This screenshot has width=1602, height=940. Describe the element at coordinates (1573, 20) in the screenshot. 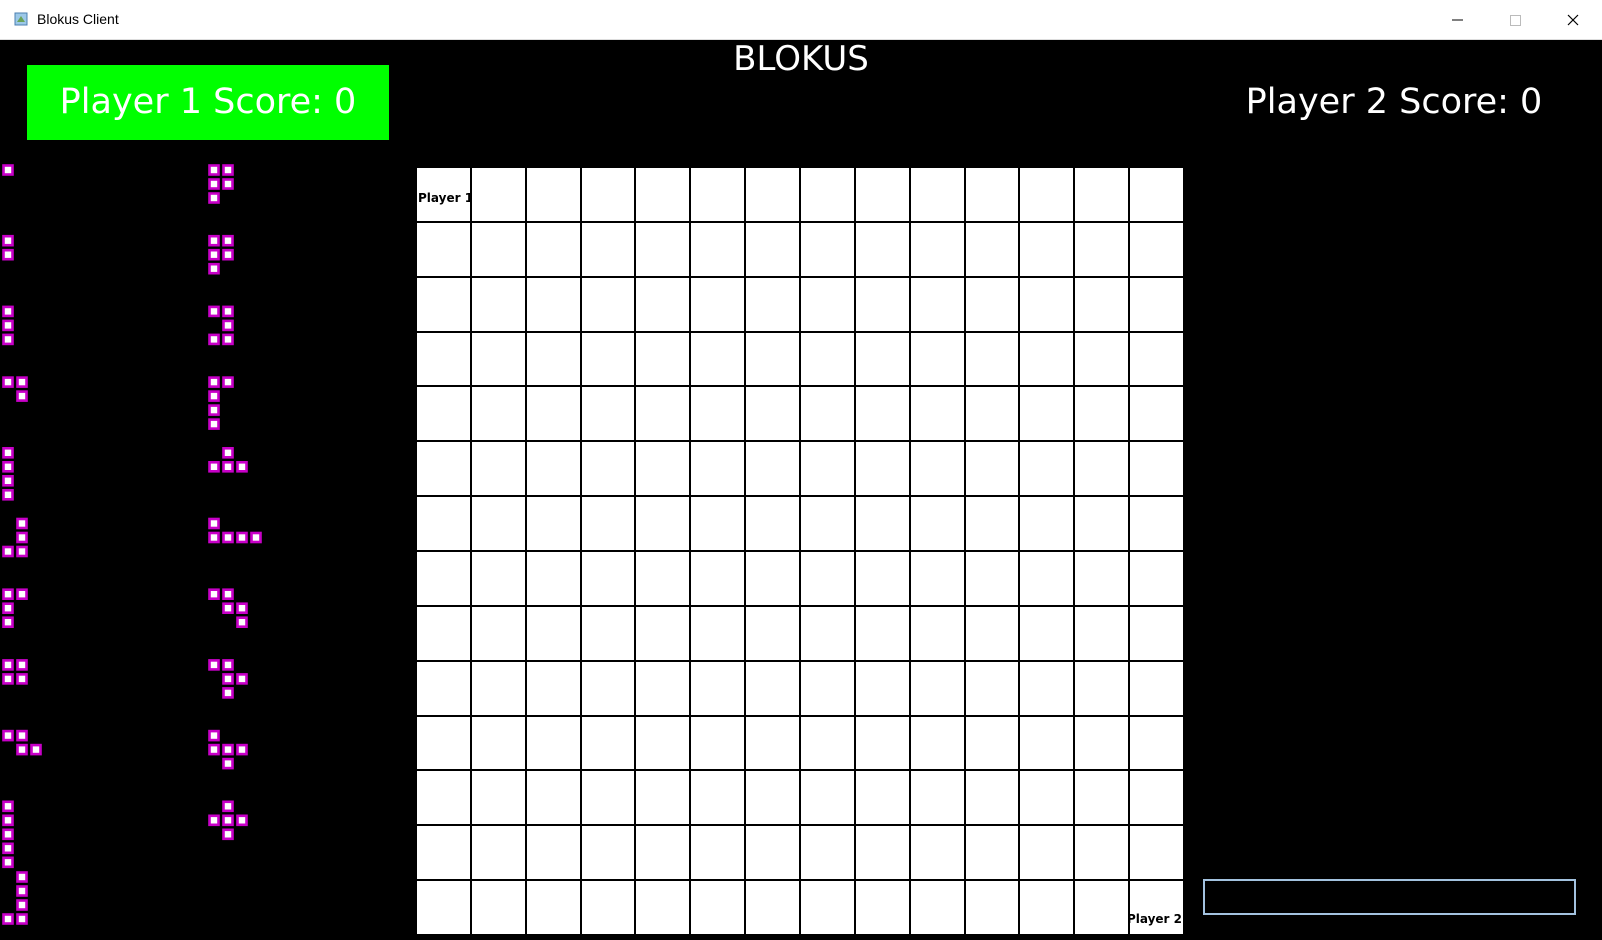

I see `close-button` at that location.